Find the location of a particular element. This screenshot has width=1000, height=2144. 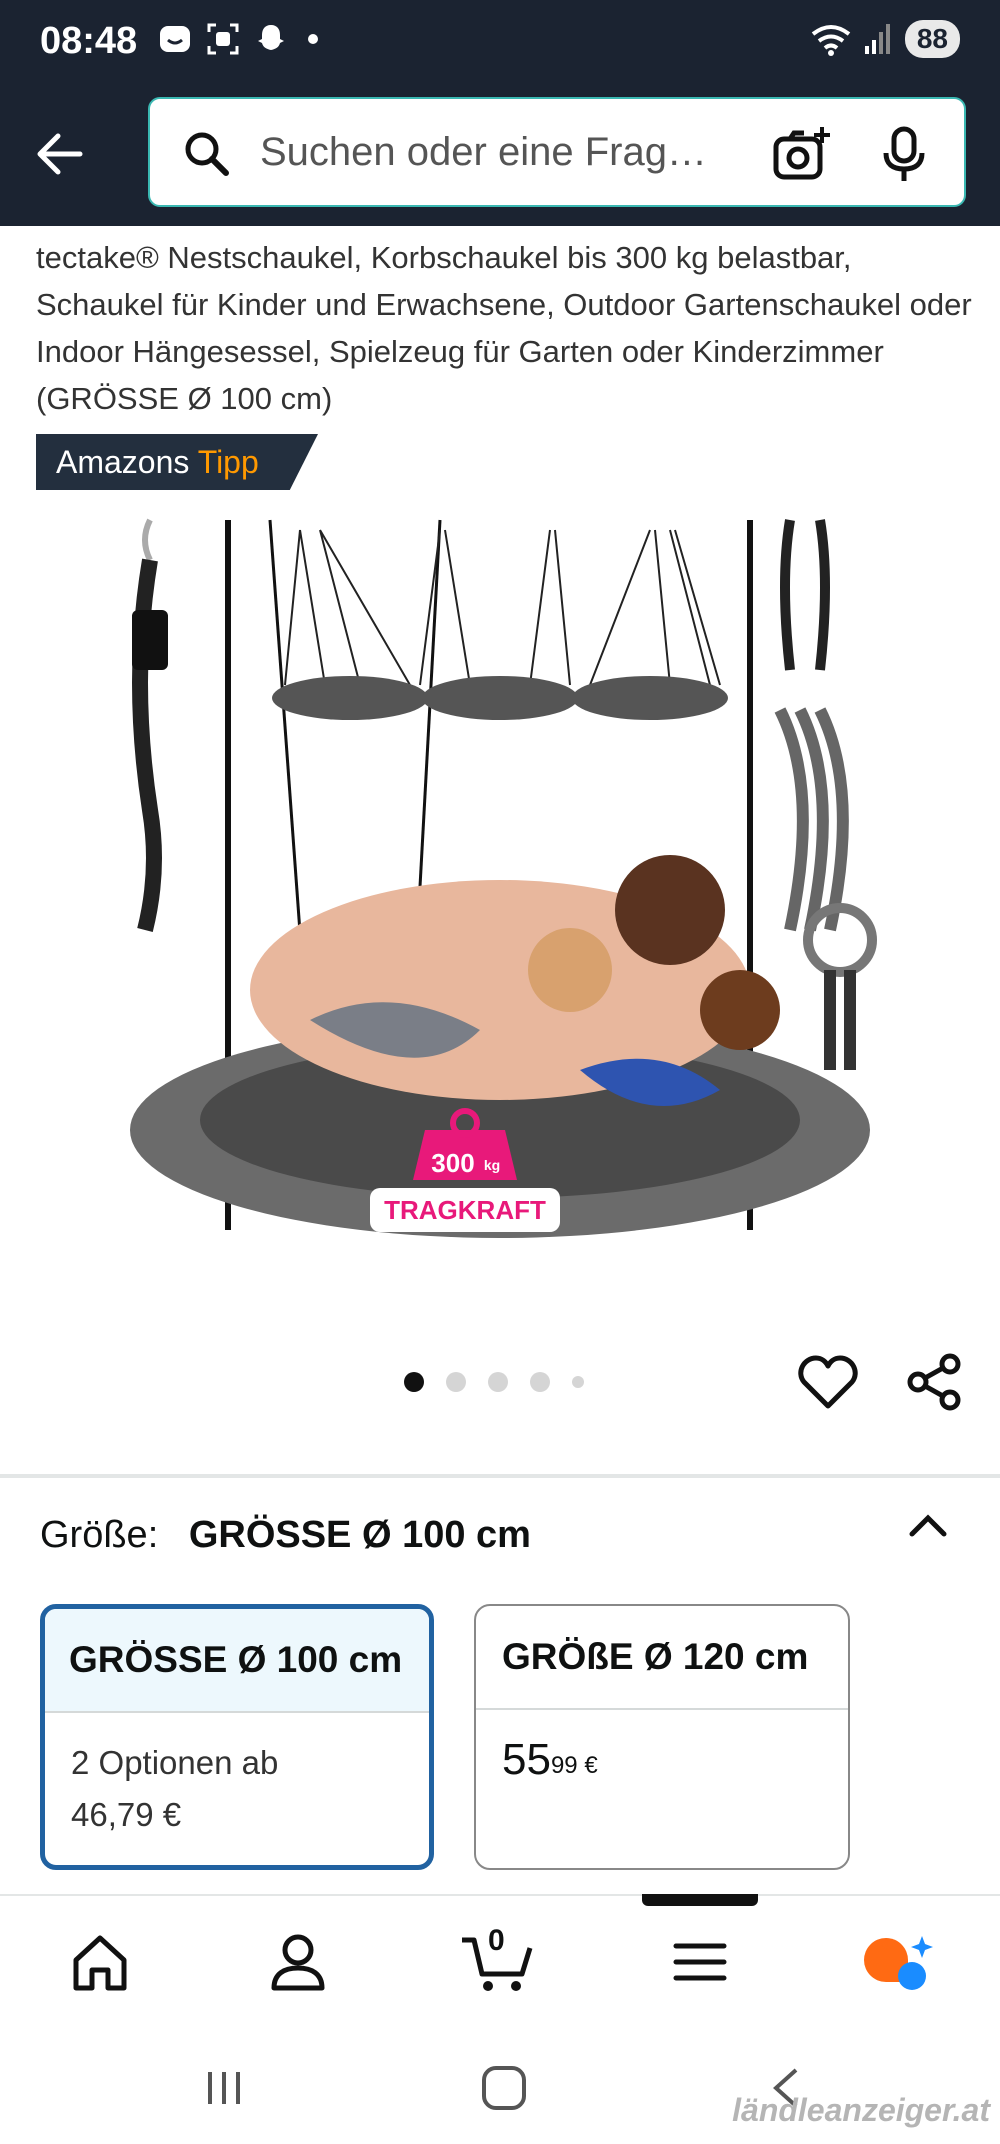

size-option-100cm: GRÖSSE Ø 100 cm 2 Optionen ab 46,79 € is located at coordinates (237, 1737).